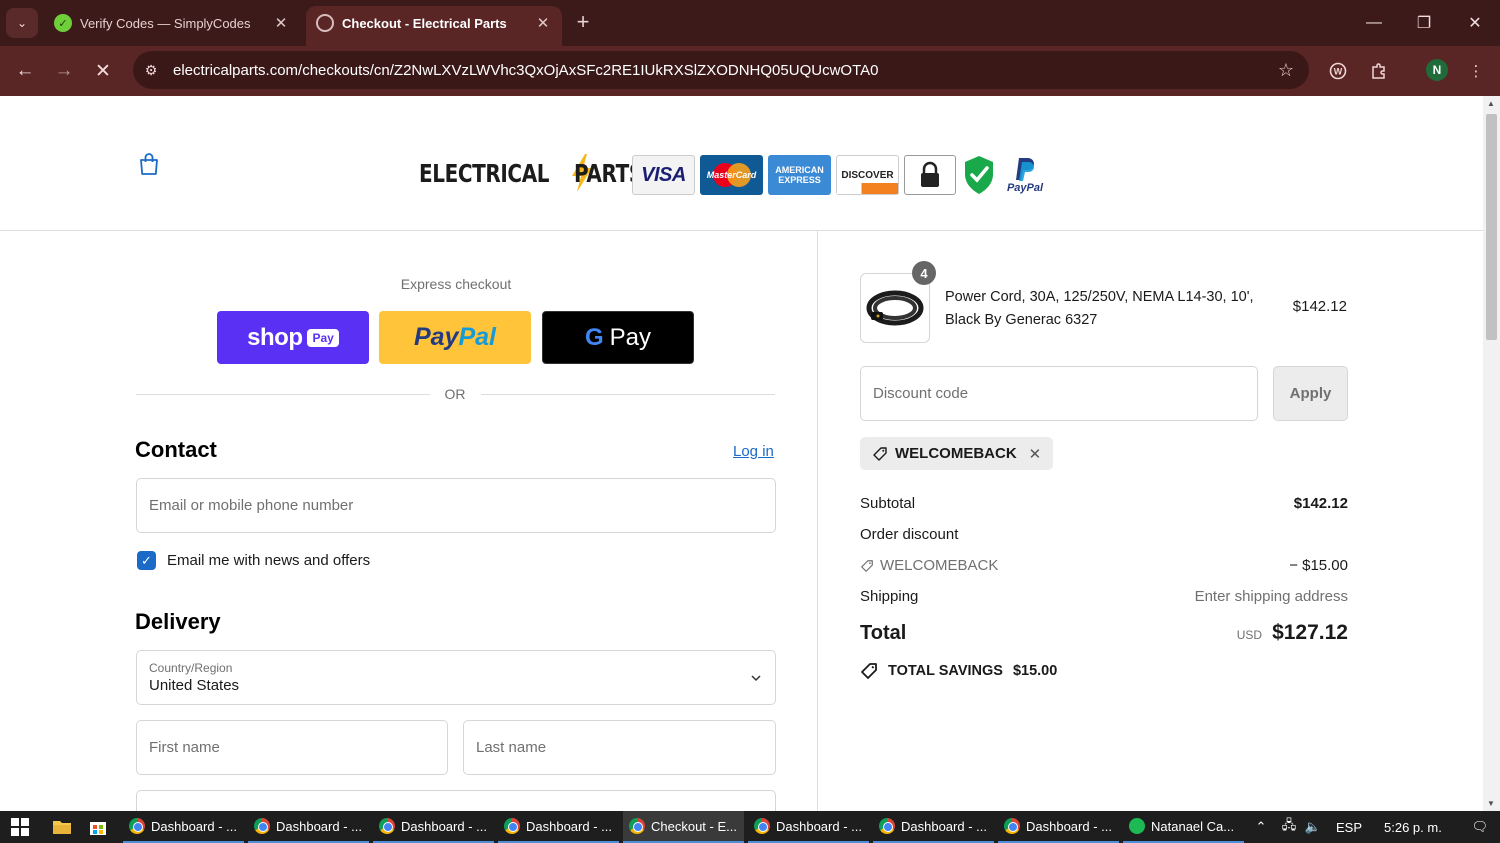 This screenshot has width=1500, height=843. Describe the element at coordinates (1313, 827) in the screenshot. I see `volume-icon: 🔈` at that location.